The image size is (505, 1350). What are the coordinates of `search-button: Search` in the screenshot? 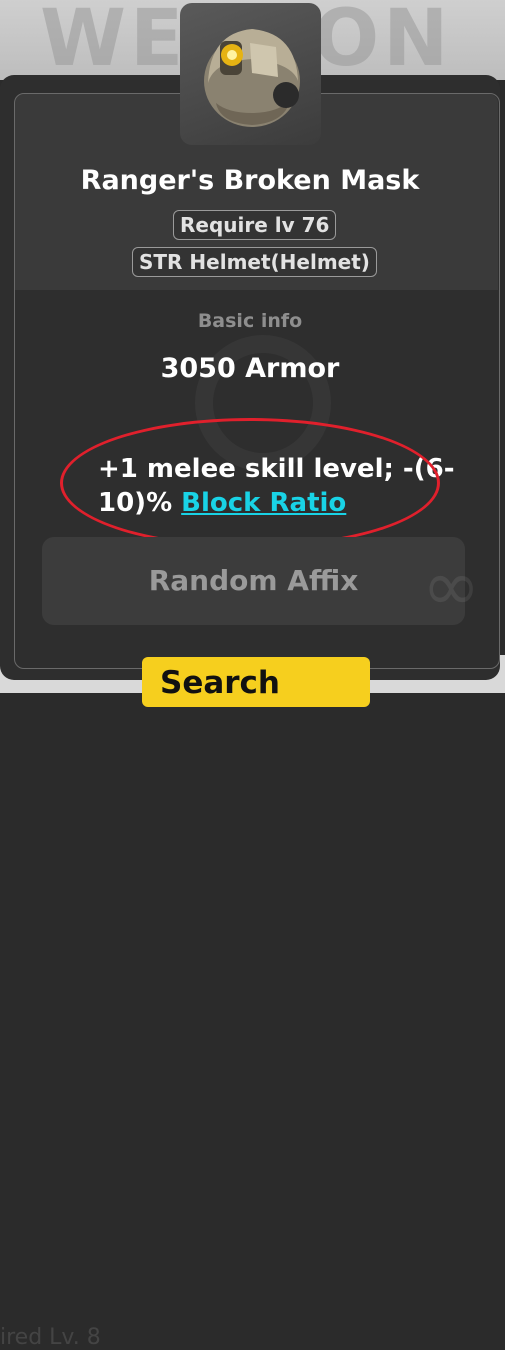 It's located at (256, 682).